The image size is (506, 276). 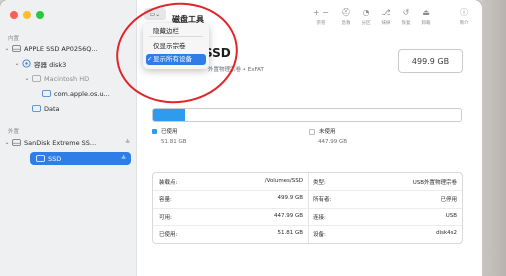 What do you see at coordinates (14, 132) in the screenshot?
I see `sidebar-section-external: 外置` at bounding box center [14, 132].